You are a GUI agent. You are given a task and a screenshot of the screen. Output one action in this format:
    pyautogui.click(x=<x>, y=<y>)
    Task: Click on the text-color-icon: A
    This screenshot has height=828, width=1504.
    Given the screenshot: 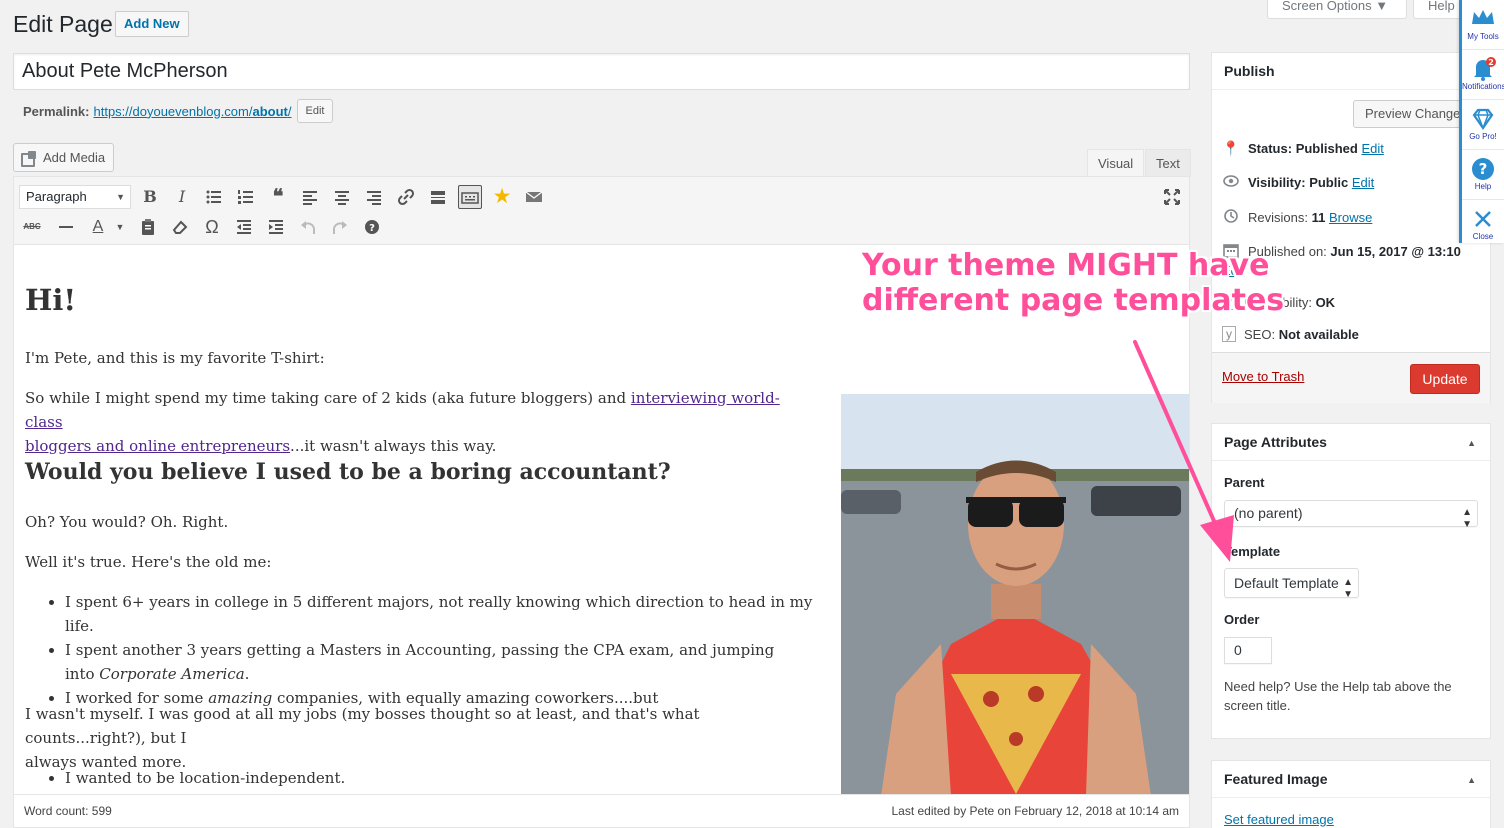 What is the action you would take?
    pyautogui.click(x=98, y=227)
    